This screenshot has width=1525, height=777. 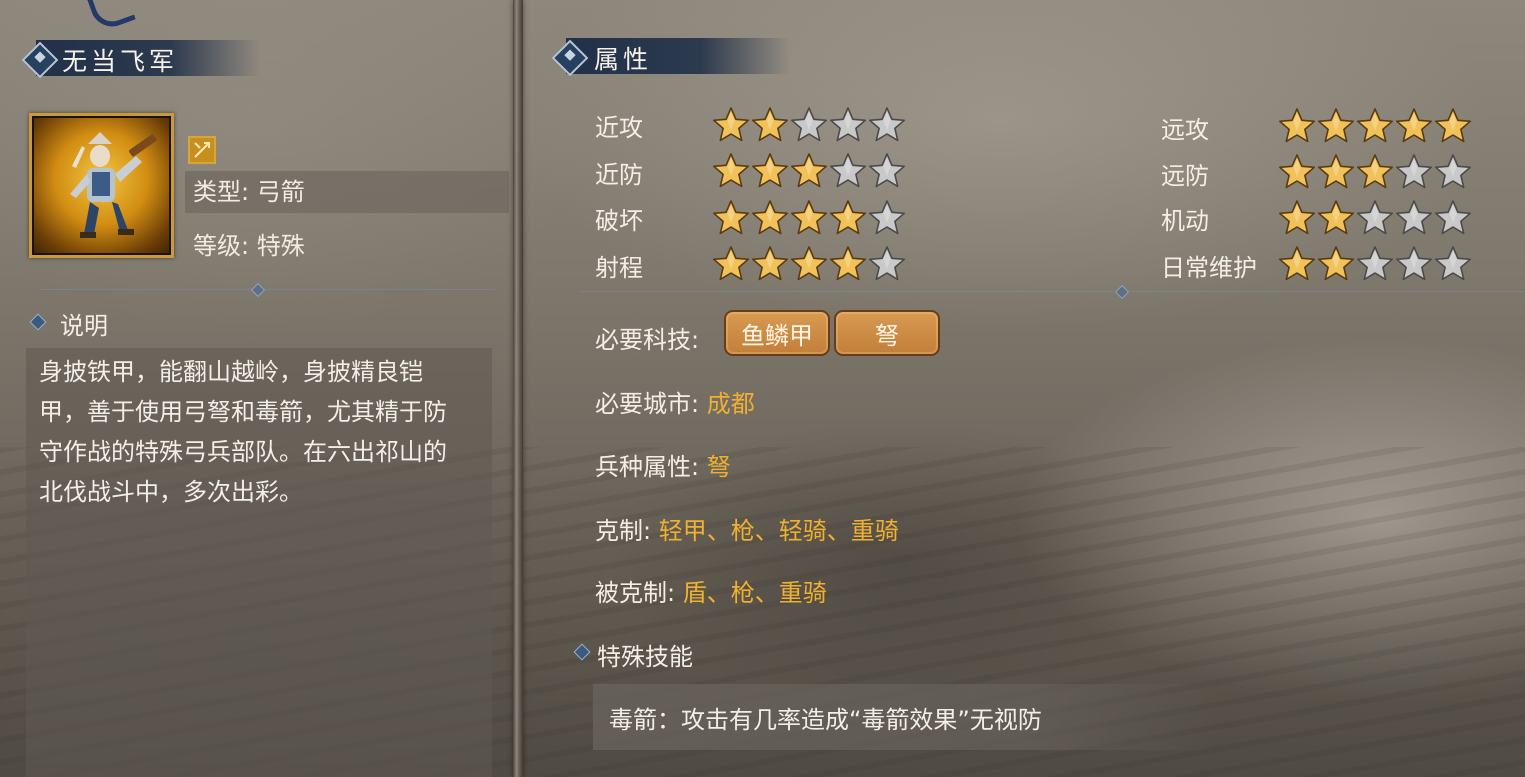 I want to click on stars-upkeep, so click(x=1375, y=264).